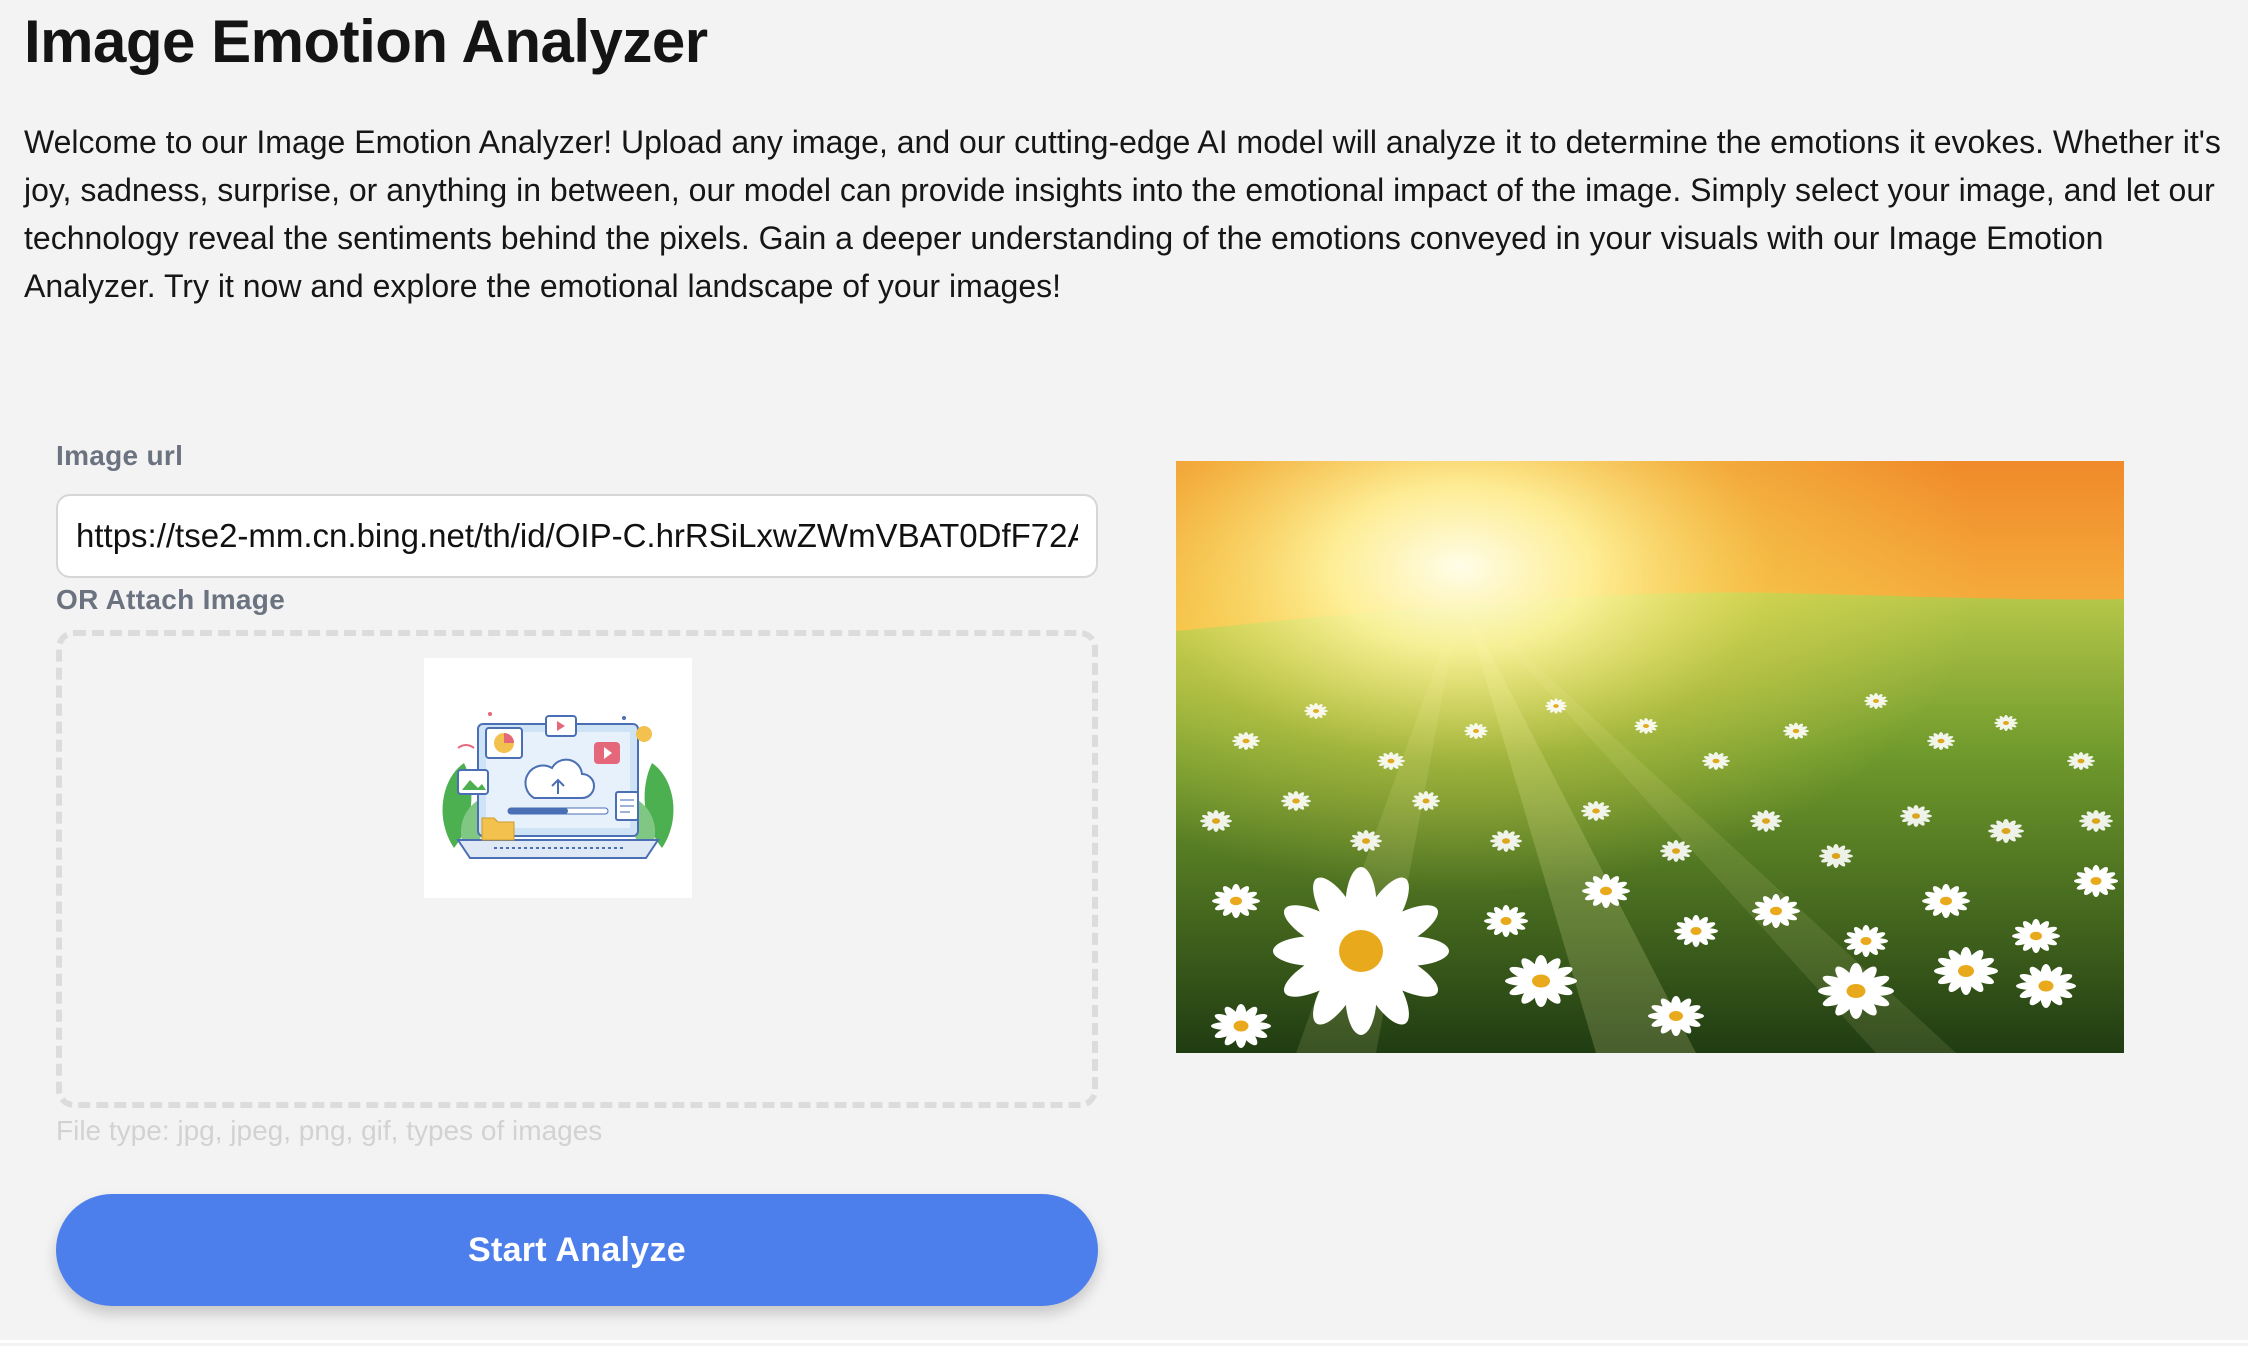 This screenshot has height=1346, width=2248. What do you see at coordinates (171, 599) in the screenshot?
I see `attach-image-label: OR Attach Image` at bounding box center [171, 599].